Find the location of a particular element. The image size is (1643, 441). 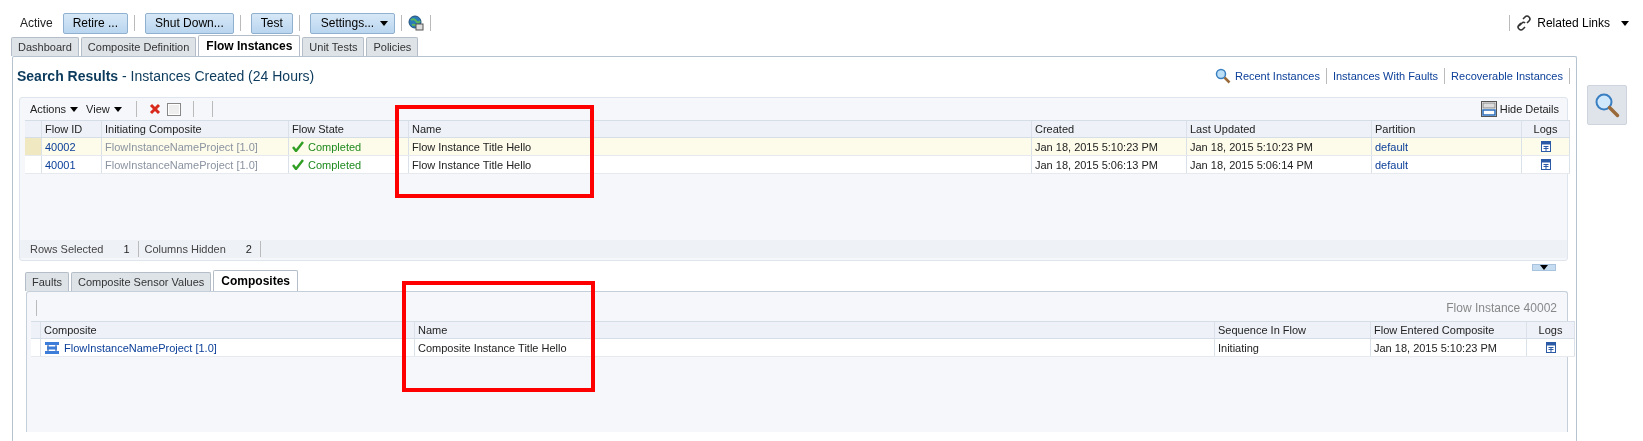

related-links-menu: Related Links is located at coordinates (1572, 23).